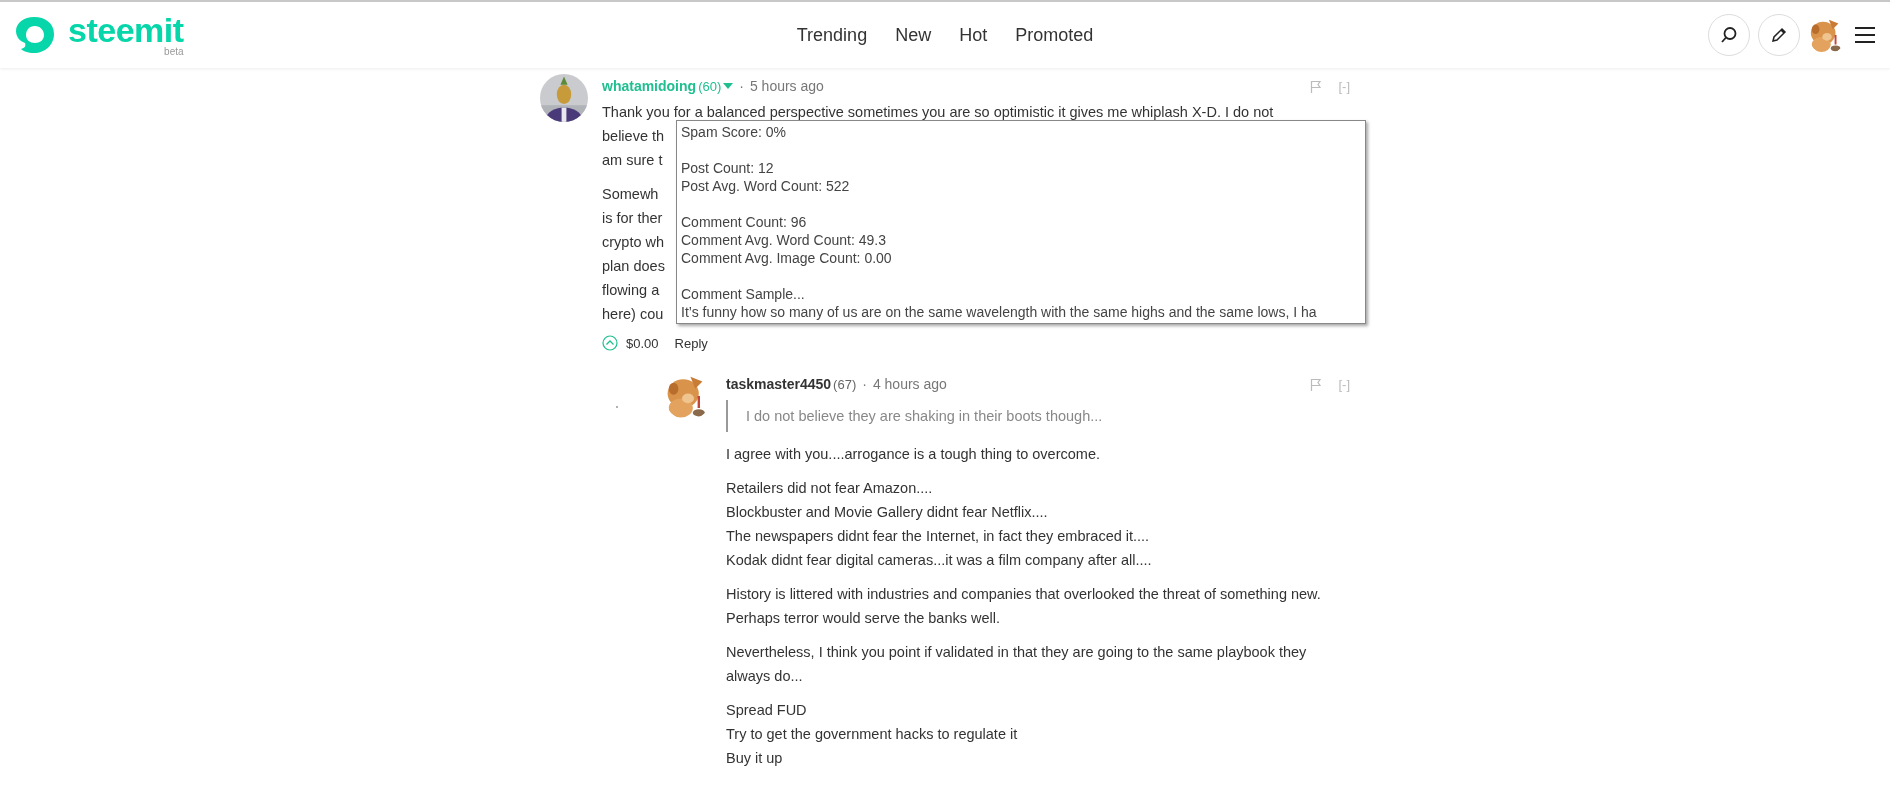 The image size is (1890, 792). What do you see at coordinates (632, 160) in the screenshot?
I see `comment-text: am sure t` at bounding box center [632, 160].